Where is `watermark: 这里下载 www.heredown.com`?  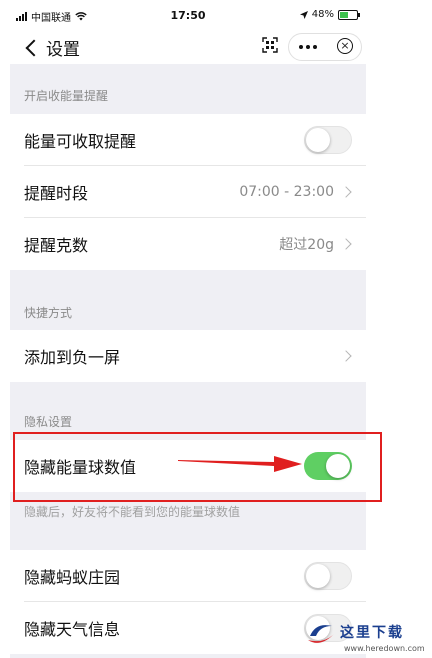 watermark: 这里下载 www.heredown.com is located at coordinates (366, 637).